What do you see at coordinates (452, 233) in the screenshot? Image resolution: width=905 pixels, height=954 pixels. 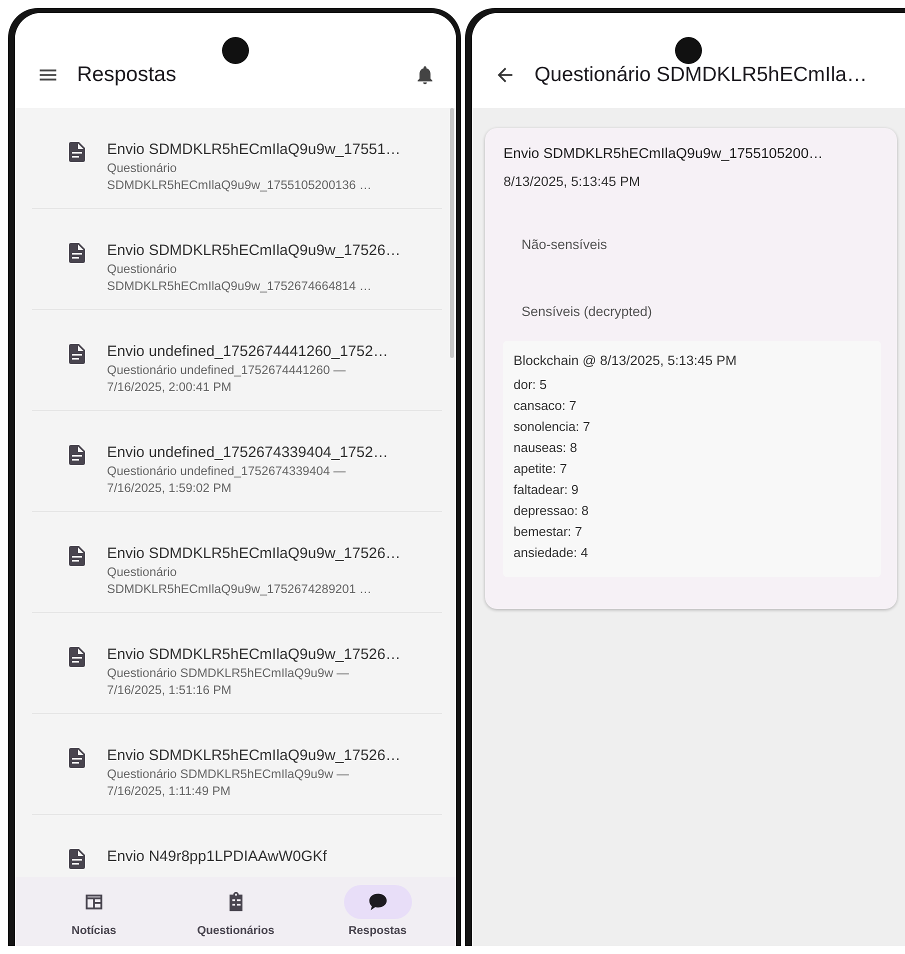 I see `scrollbar` at bounding box center [452, 233].